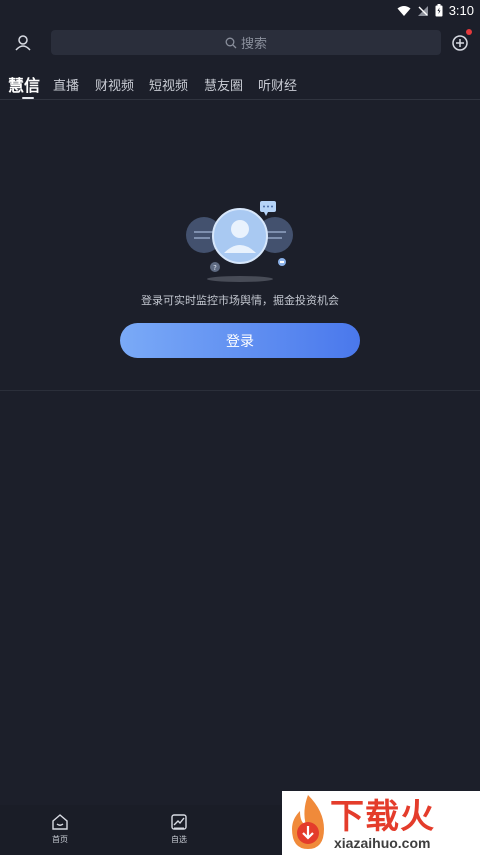  I want to click on login-button: 登录, so click(240, 340).